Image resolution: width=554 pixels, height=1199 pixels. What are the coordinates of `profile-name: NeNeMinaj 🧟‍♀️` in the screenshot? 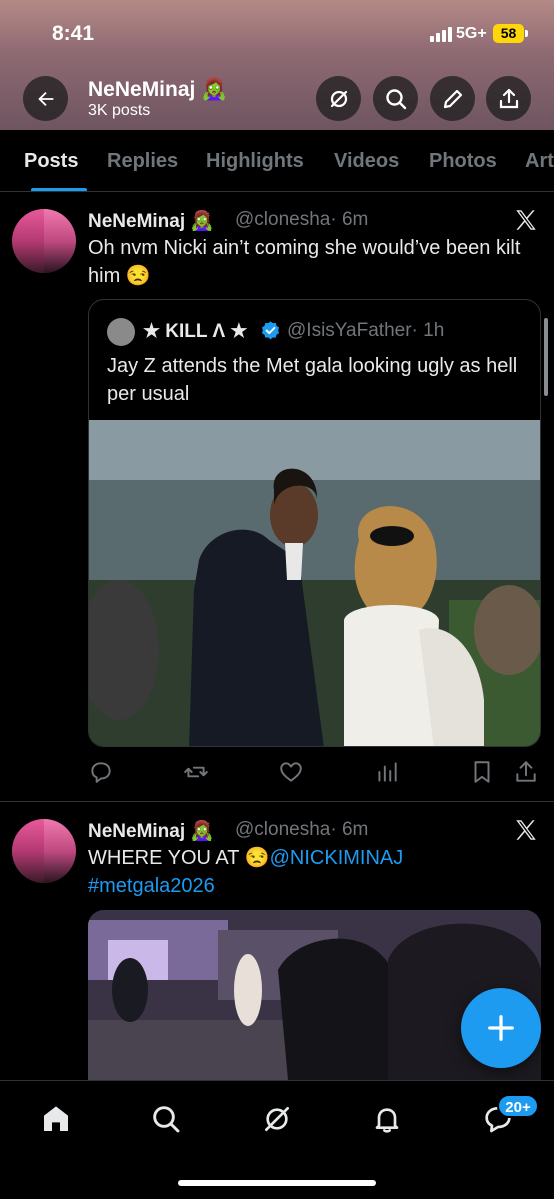 It's located at (158, 89).